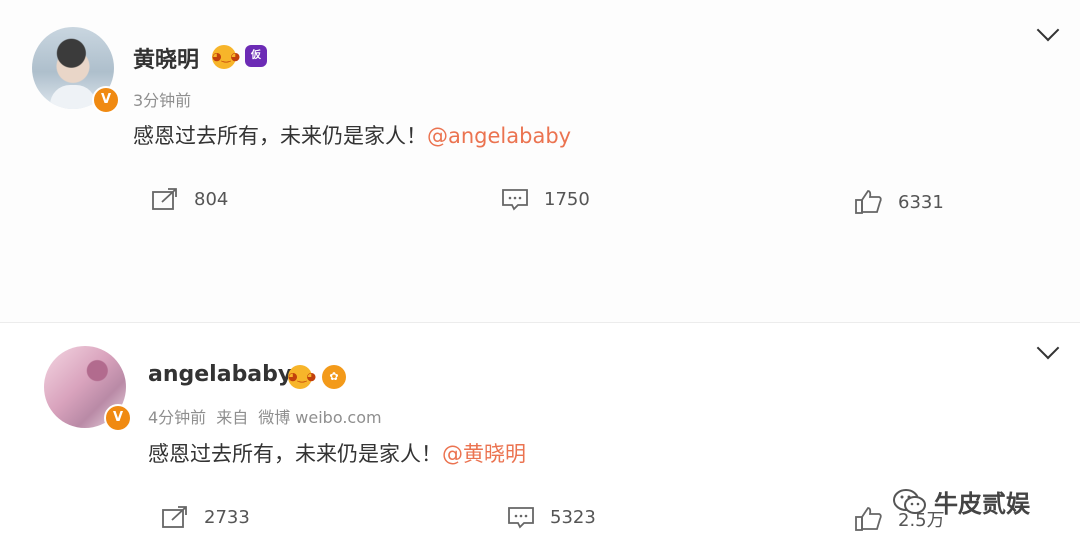  I want to click on repost-button: 2733, so click(205, 517).